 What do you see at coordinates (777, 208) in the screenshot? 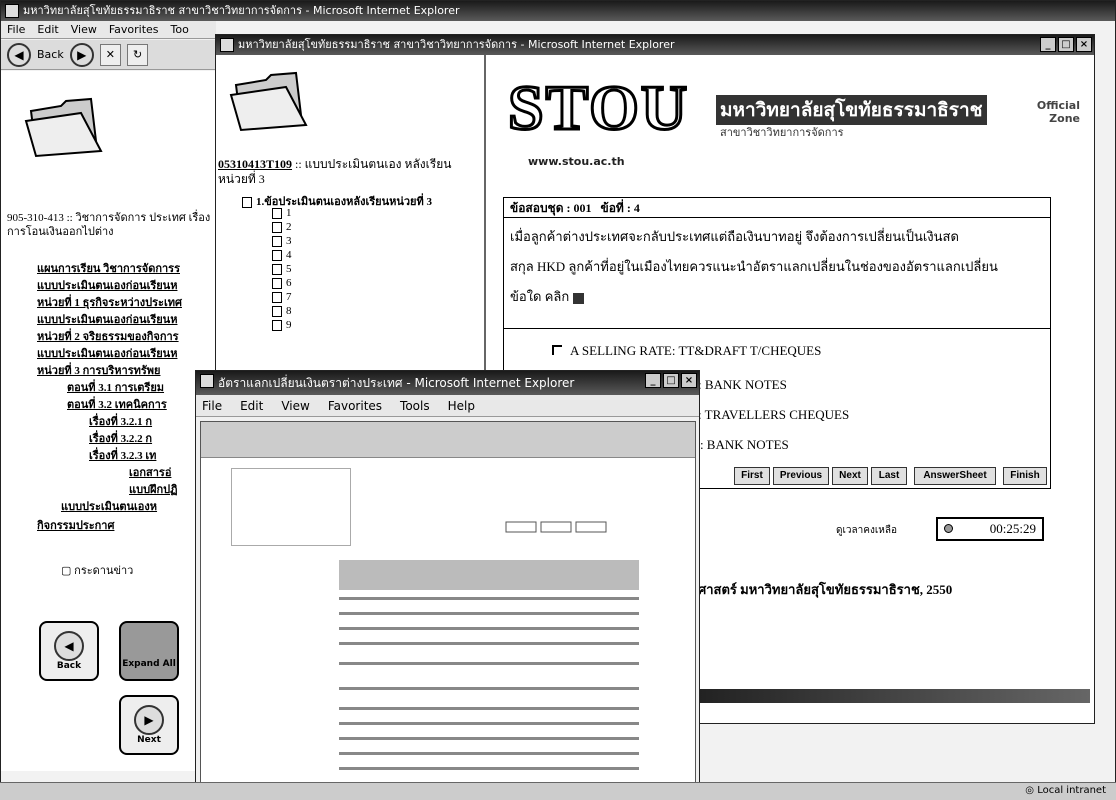
I see `question-header: ข้อสอบชุด : 001 ข้อที่ : 4` at bounding box center [777, 208].